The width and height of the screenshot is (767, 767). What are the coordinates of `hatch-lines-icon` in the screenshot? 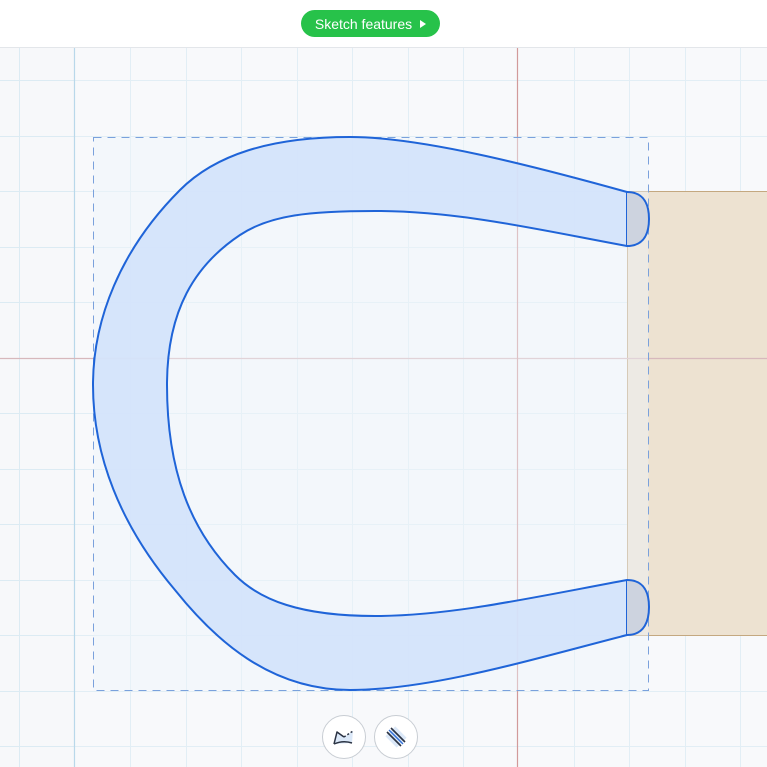 It's located at (396, 737).